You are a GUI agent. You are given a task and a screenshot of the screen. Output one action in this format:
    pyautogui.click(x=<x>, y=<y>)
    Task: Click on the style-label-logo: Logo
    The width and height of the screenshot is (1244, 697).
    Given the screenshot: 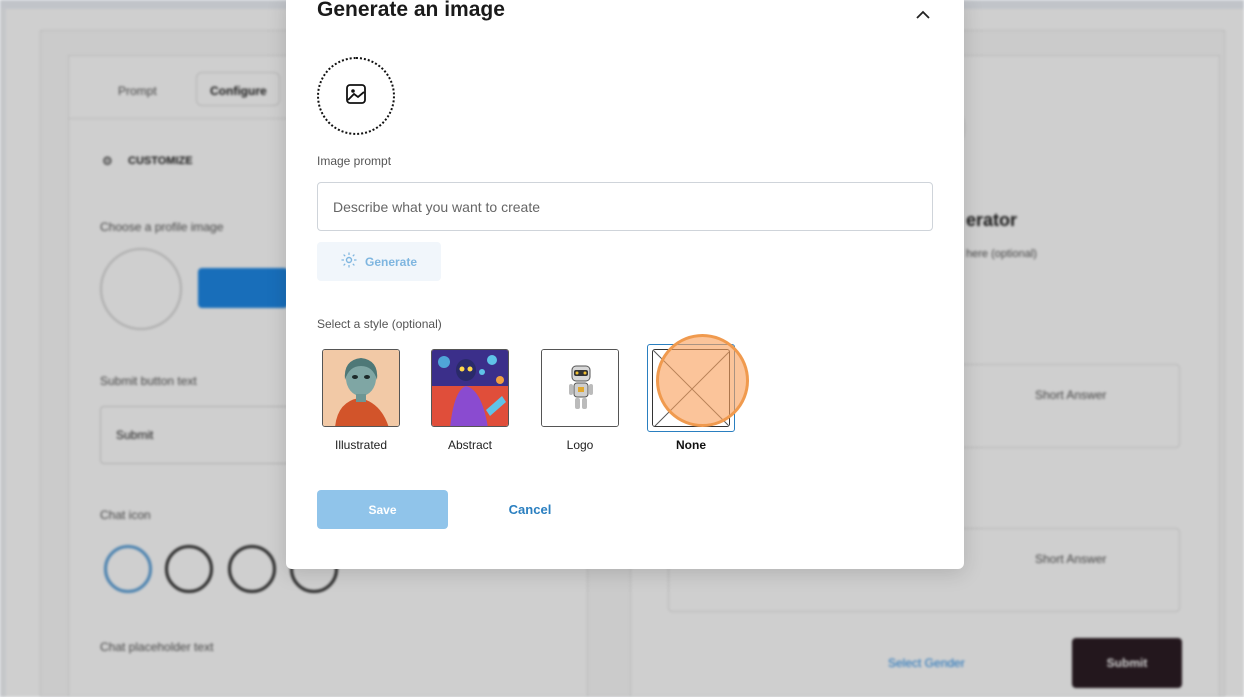 What is the action you would take?
    pyautogui.click(x=580, y=445)
    